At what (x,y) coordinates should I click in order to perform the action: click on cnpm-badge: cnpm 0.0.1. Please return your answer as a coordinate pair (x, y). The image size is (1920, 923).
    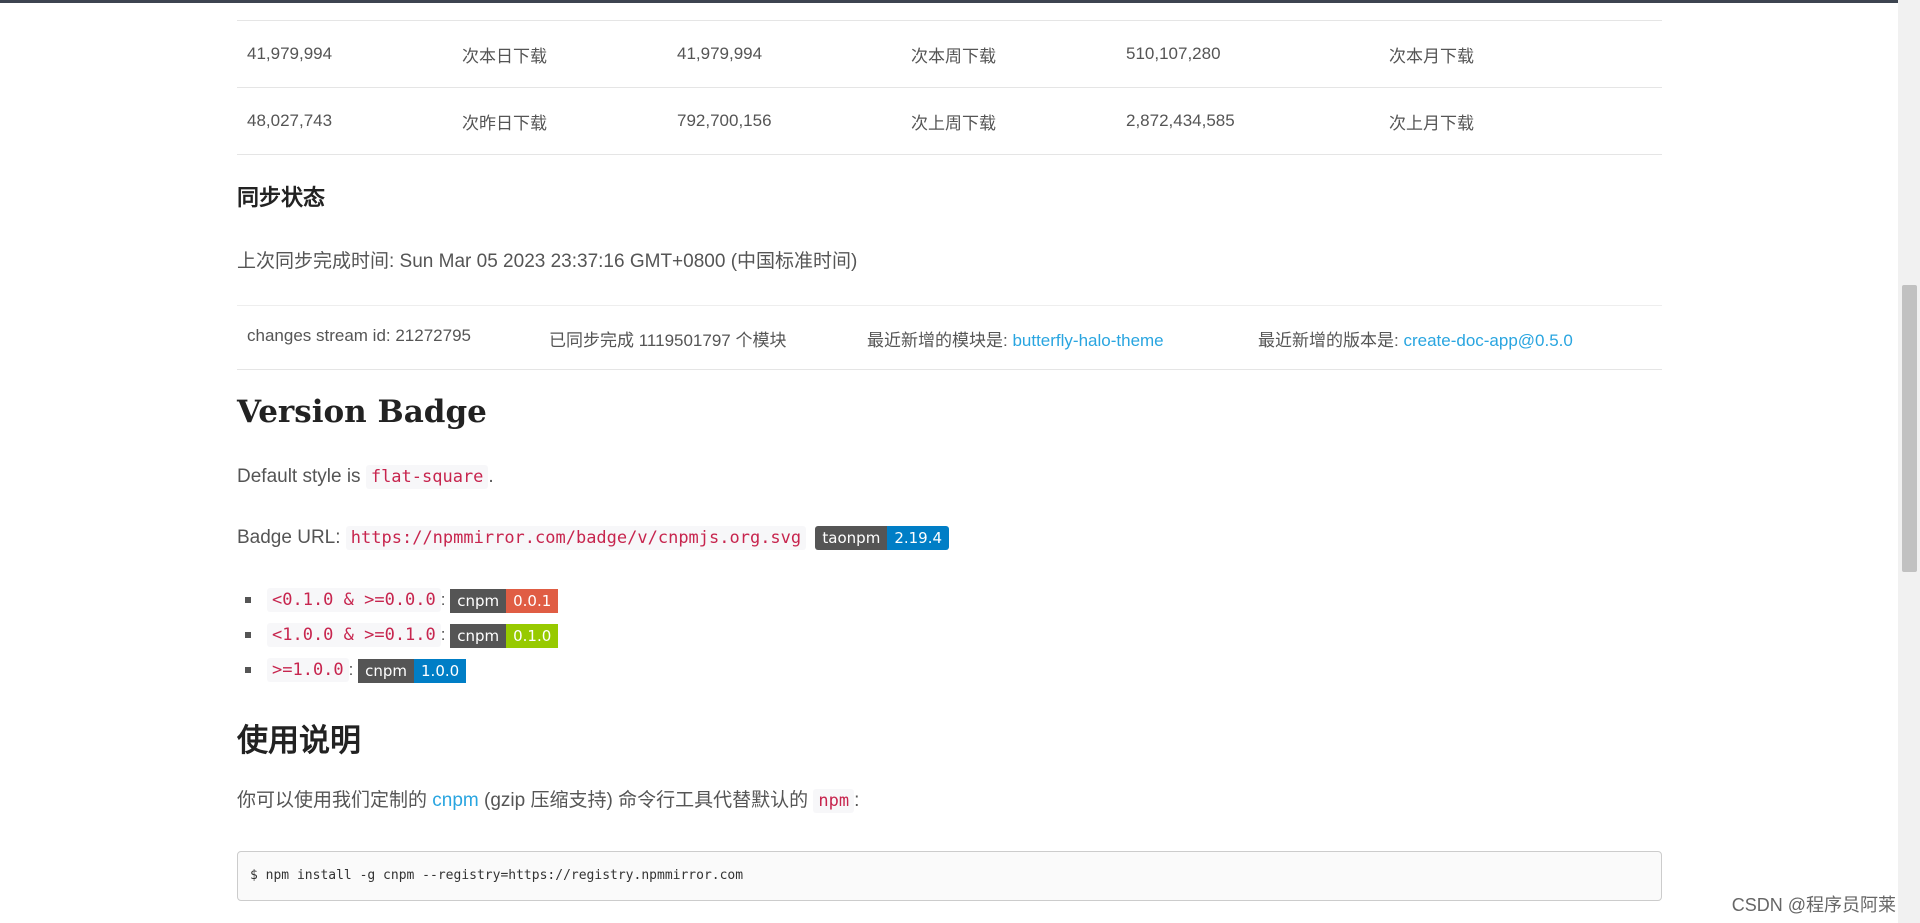
    Looking at the image, I should click on (504, 600).